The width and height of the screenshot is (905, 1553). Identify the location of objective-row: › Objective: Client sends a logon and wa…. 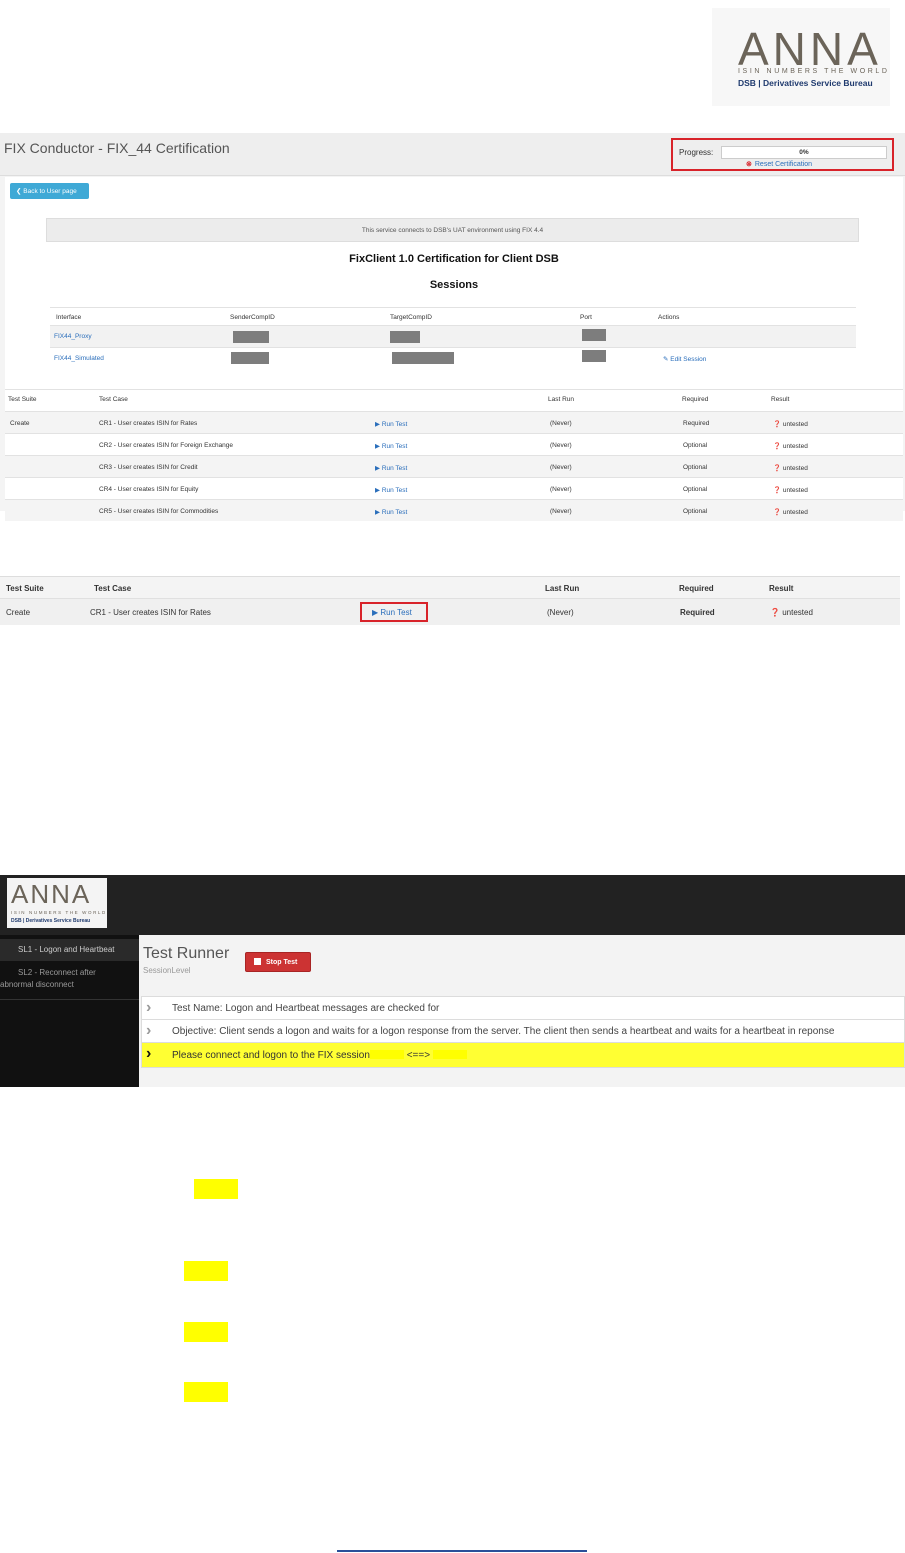
(523, 1031).